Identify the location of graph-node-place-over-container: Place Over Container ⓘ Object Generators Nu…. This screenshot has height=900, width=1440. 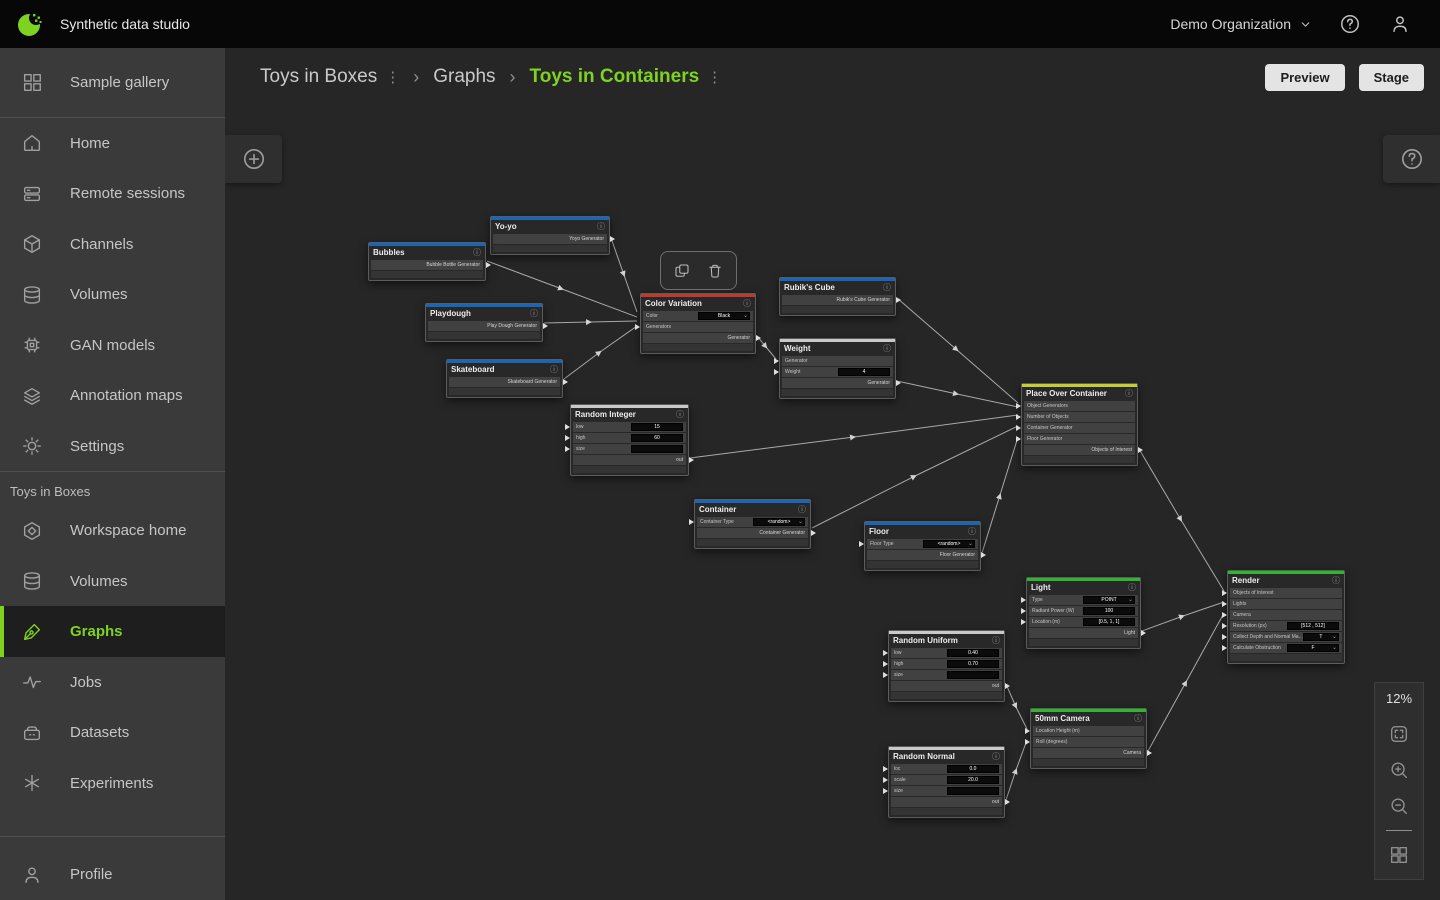
(1079, 424).